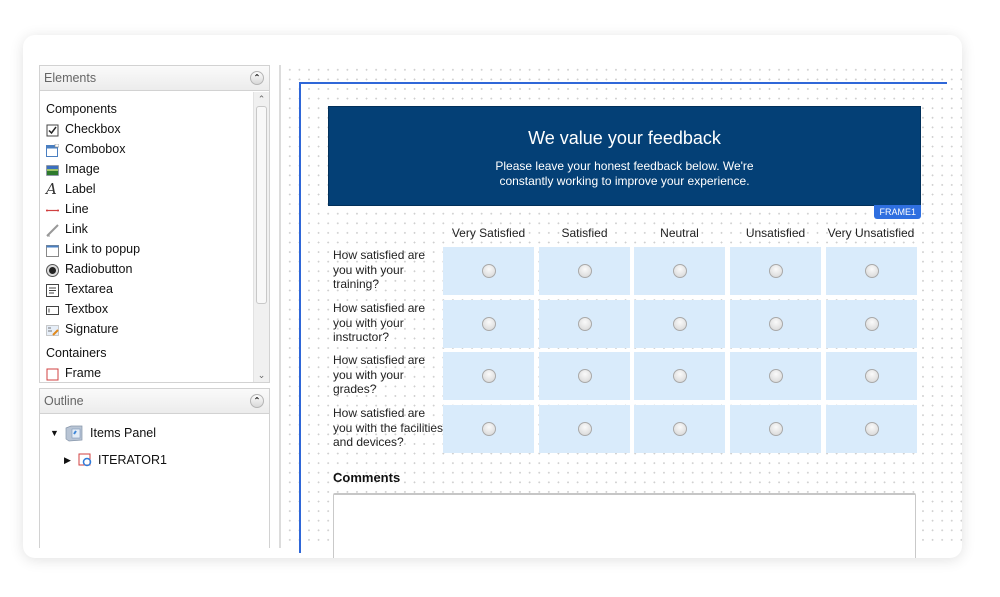 Image resolution: width=1000 pixels, height=597 pixels. What do you see at coordinates (154, 401) in the screenshot?
I see `outline-panel-header: Outline ⌃` at bounding box center [154, 401].